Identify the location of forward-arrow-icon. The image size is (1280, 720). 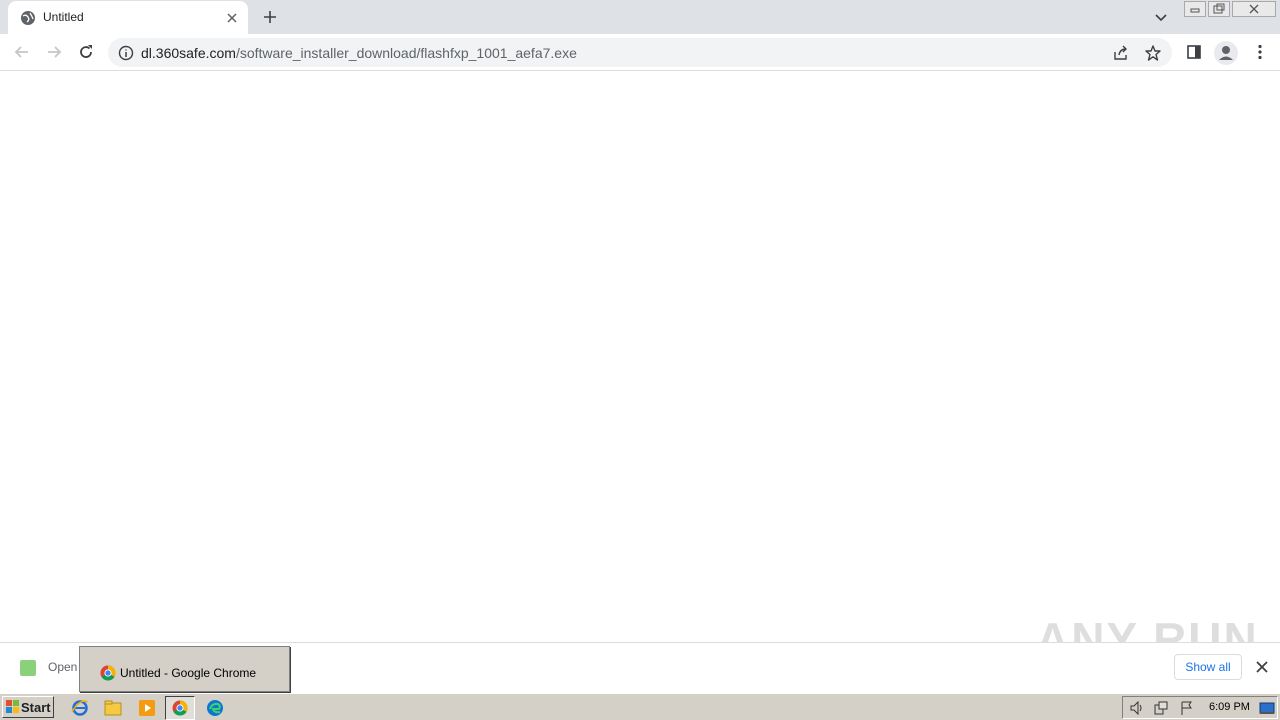
(54, 52).